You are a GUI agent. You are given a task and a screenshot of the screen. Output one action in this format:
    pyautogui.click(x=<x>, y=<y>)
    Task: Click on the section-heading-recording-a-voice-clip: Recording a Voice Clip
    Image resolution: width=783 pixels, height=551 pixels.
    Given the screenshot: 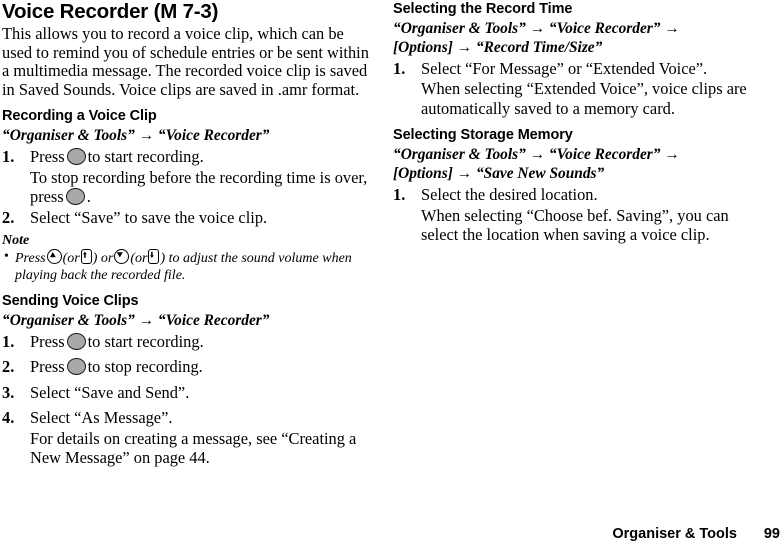 What is the action you would take?
    pyautogui.click(x=79, y=116)
    